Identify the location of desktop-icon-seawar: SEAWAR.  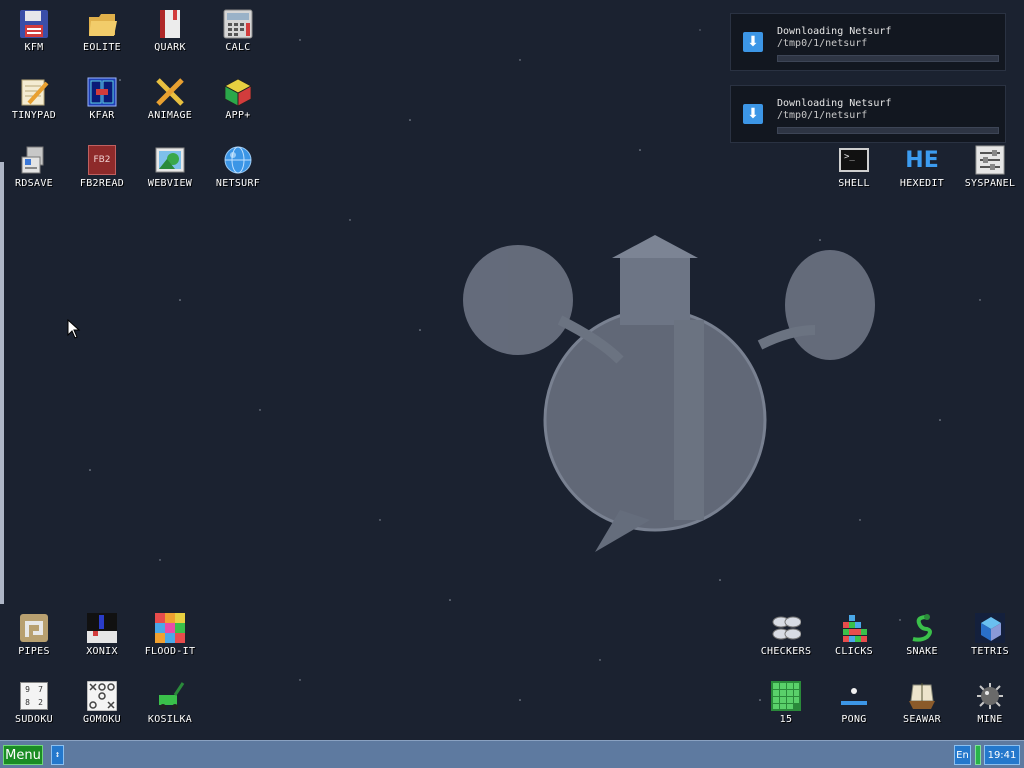
(922, 706).